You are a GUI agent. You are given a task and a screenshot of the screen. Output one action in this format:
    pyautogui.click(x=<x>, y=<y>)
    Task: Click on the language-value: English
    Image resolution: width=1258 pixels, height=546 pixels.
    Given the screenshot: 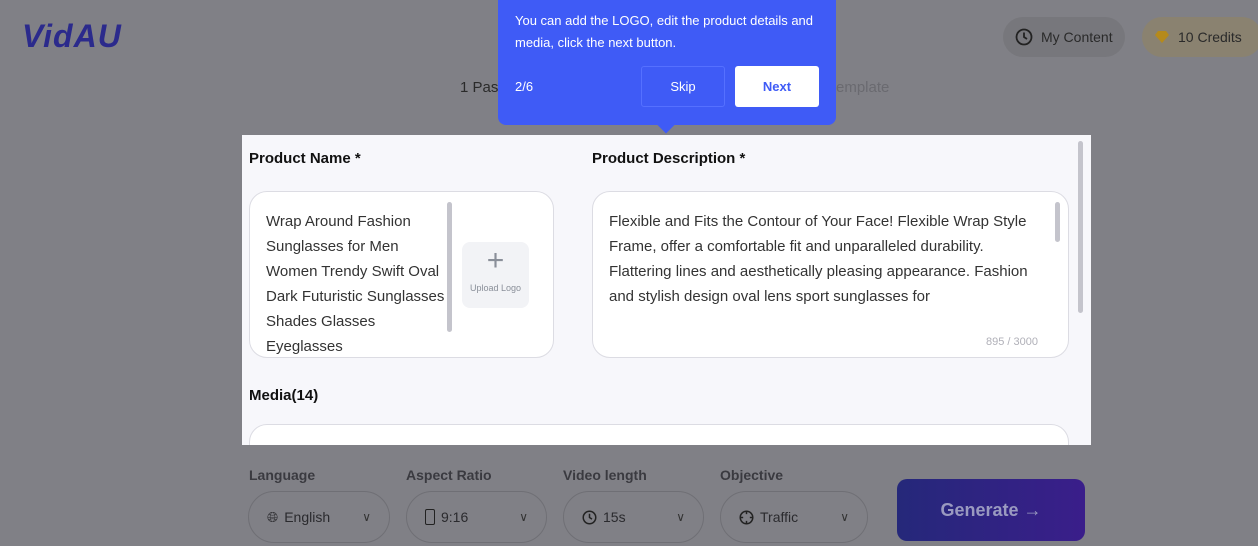 What is the action you would take?
    pyautogui.click(x=307, y=517)
    